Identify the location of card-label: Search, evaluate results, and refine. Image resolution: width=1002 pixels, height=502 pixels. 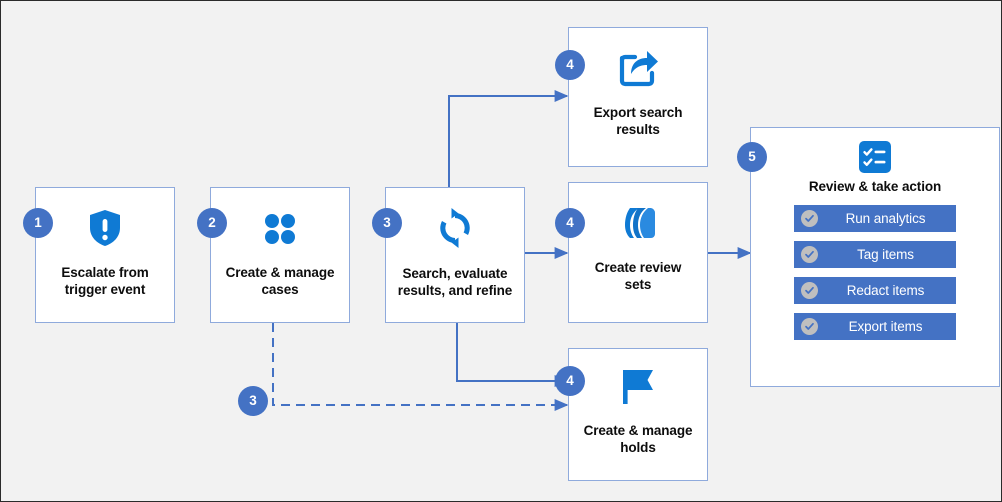
(455, 282).